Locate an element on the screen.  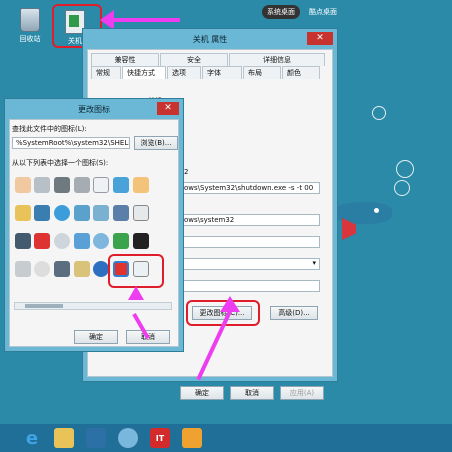
hand-icon is located at coordinates (22, 185).